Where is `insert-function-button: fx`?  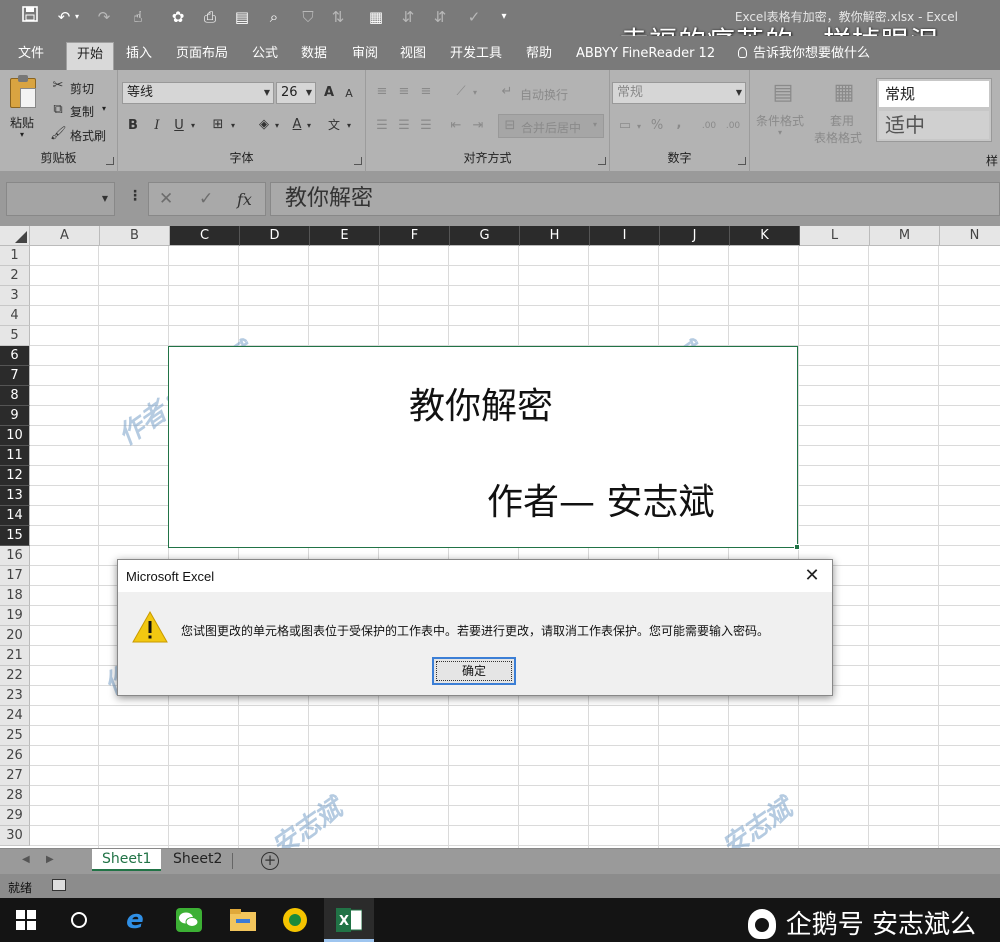 insert-function-button: fx is located at coordinates (244, 199).